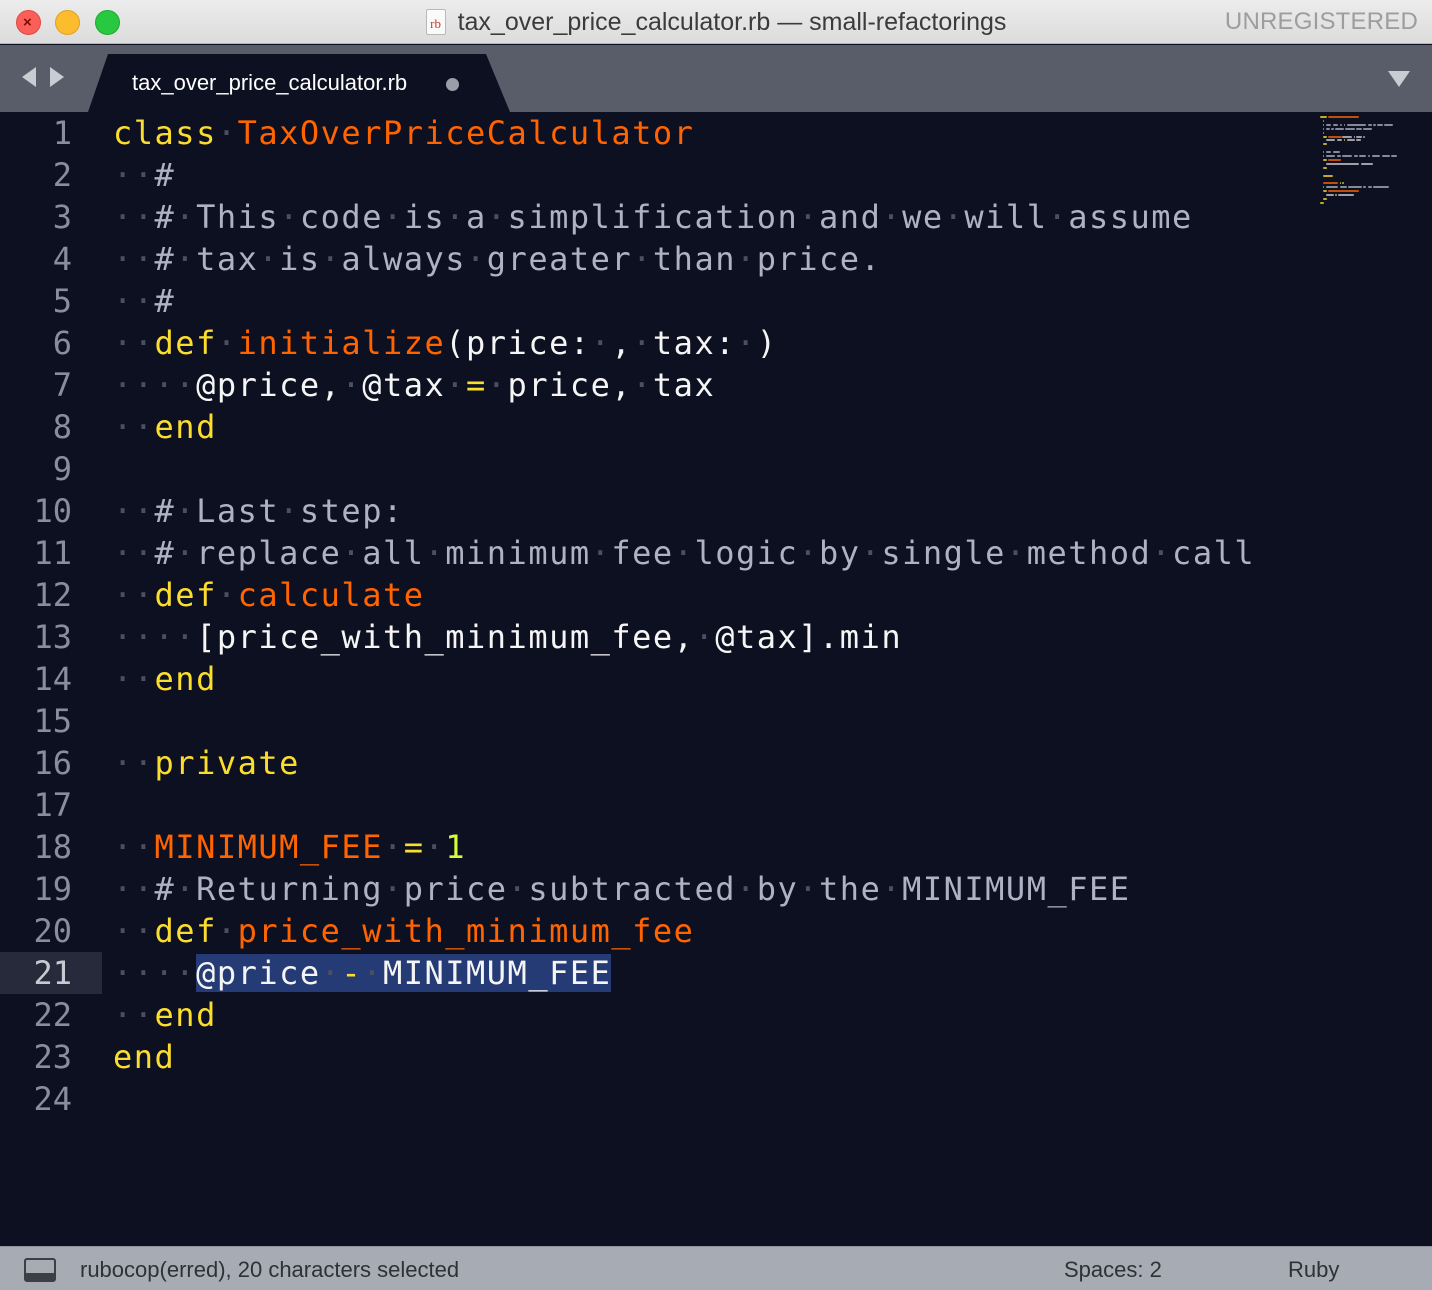 This screenshot has height=1290, width=1432. I want to click on code-line: ····[price_with_minimum_fee,·@tax].min, so click(507, 637).